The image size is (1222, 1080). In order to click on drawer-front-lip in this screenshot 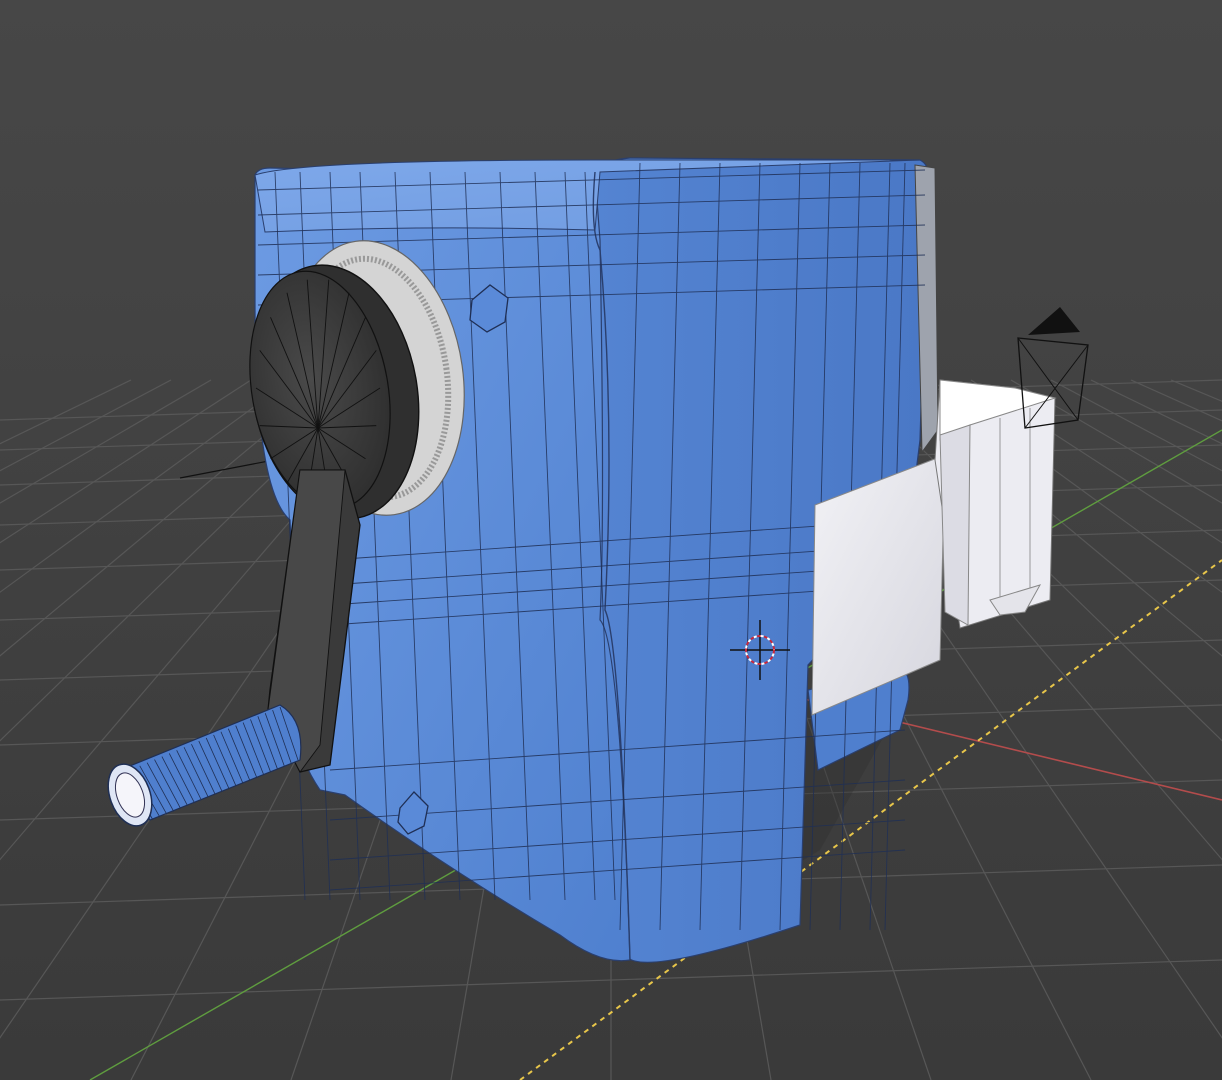, I will do `click(955, 525)`.